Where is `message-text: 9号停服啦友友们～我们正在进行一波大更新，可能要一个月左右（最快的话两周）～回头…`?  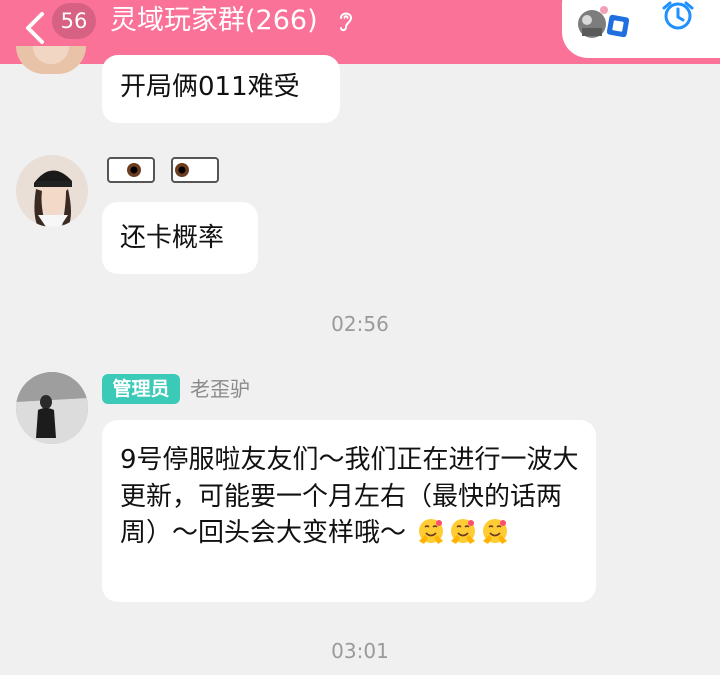
message-text: 9号停服啦友友们～我们正在进行一波大更新，可能要一个月左右（最快的话两周）～回头… is located at coordinates (355, 497).